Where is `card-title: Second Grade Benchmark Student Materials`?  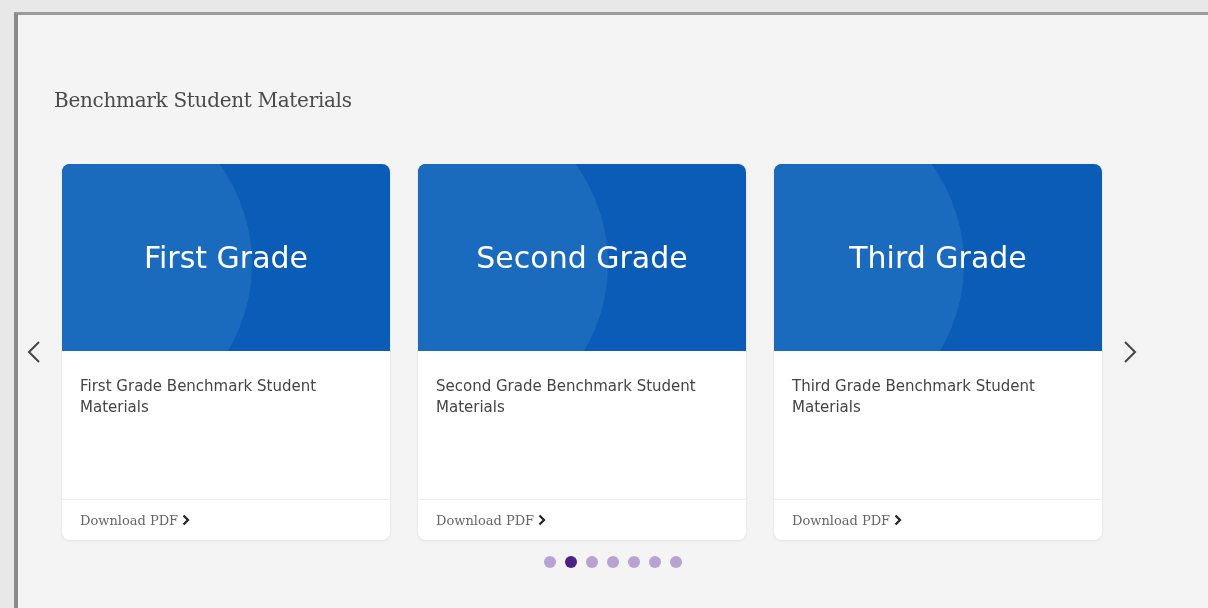
card-title: Second Grade Benchmark Student Materials is located at coordinates (566, 397).